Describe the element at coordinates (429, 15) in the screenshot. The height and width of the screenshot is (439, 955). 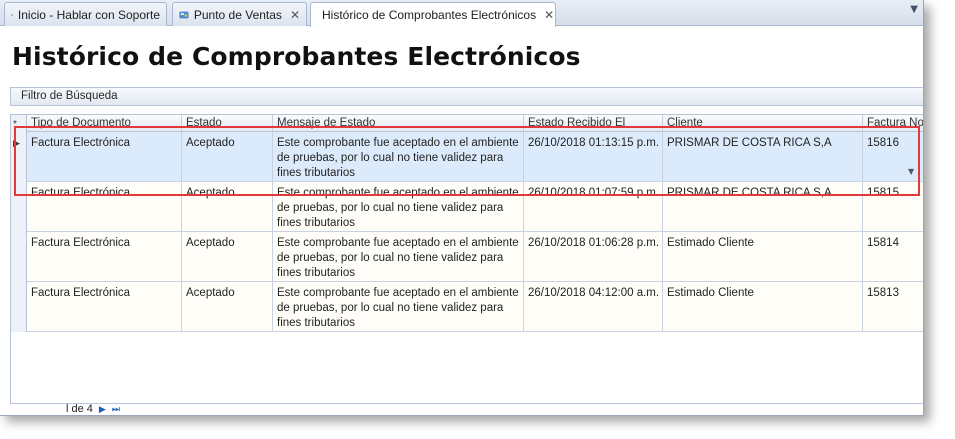
I see `tab-label: Histórico de Comprobantes Electrónicos` at that location.